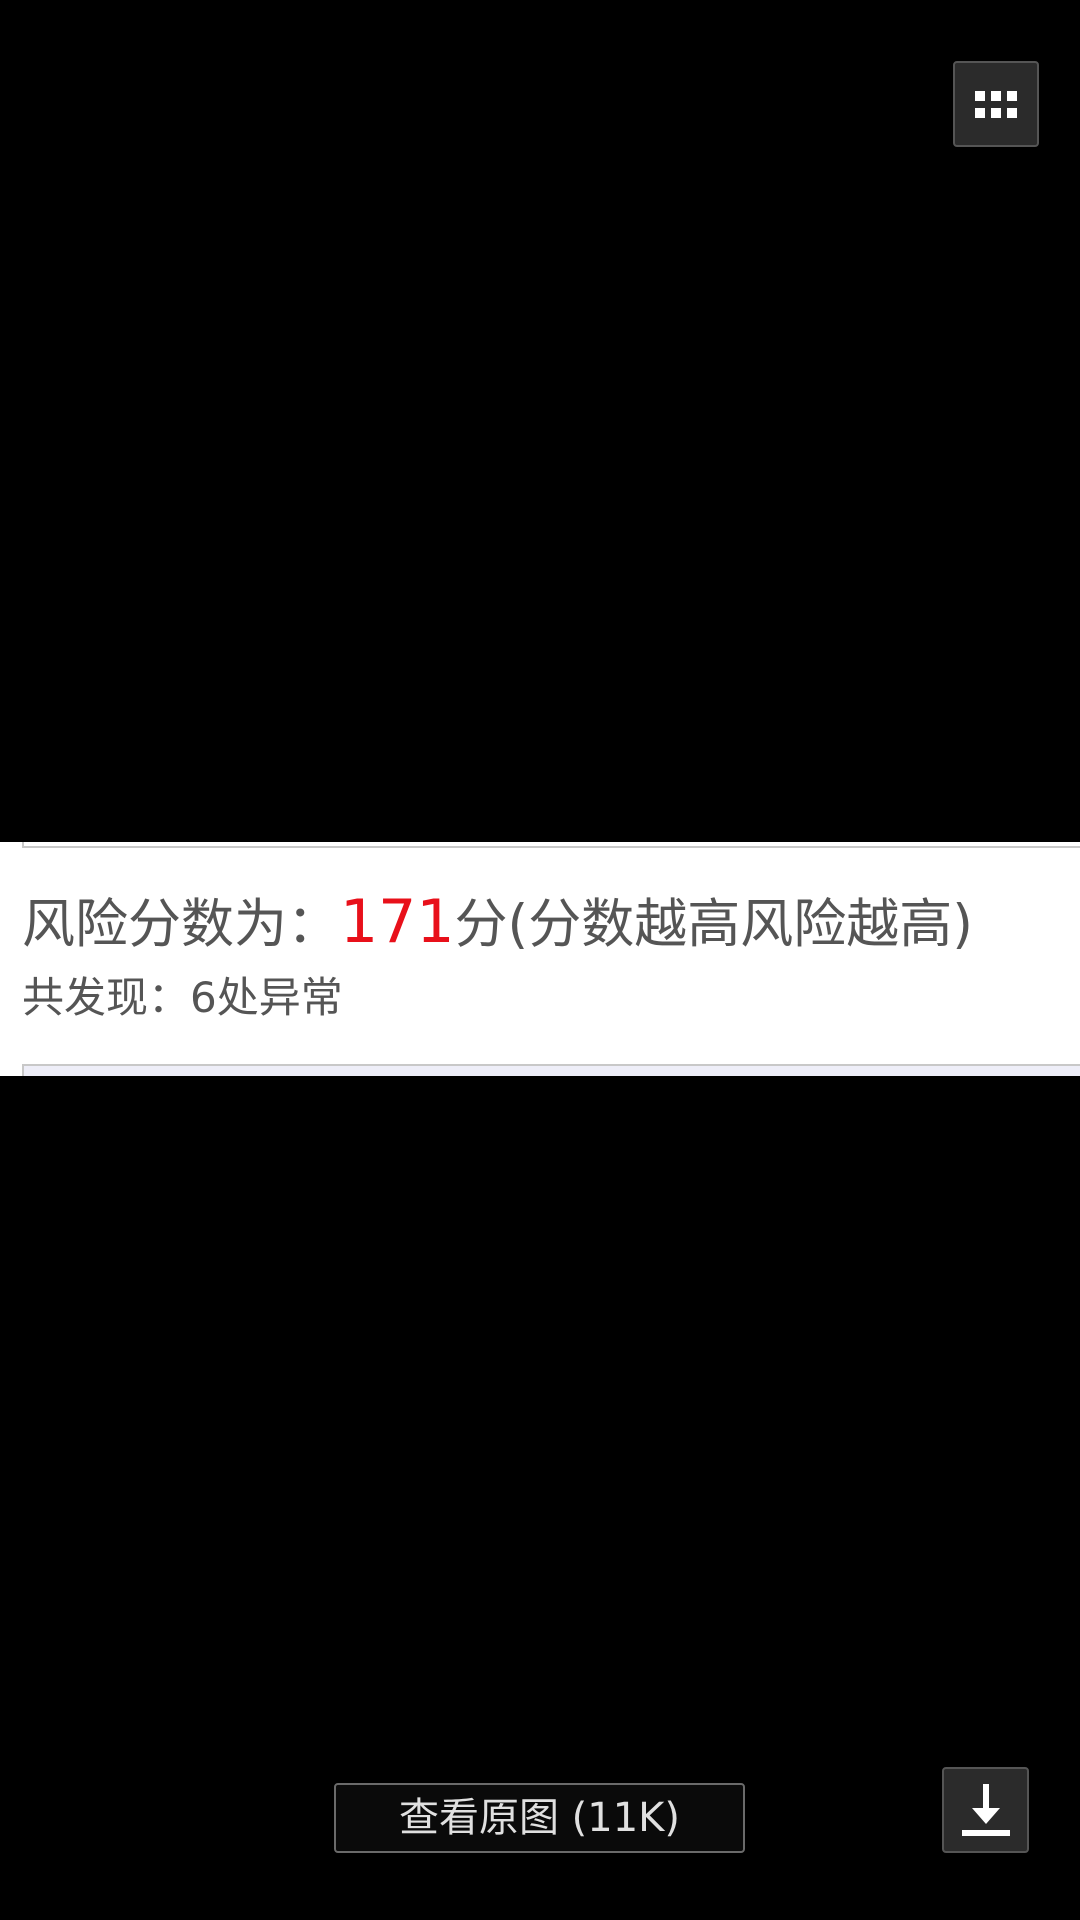 This screenshot has width=1080, height=1920. Describe the element at coordinates (397, 922) in the screenshot. I see `risk-score-value: 171` at that location.